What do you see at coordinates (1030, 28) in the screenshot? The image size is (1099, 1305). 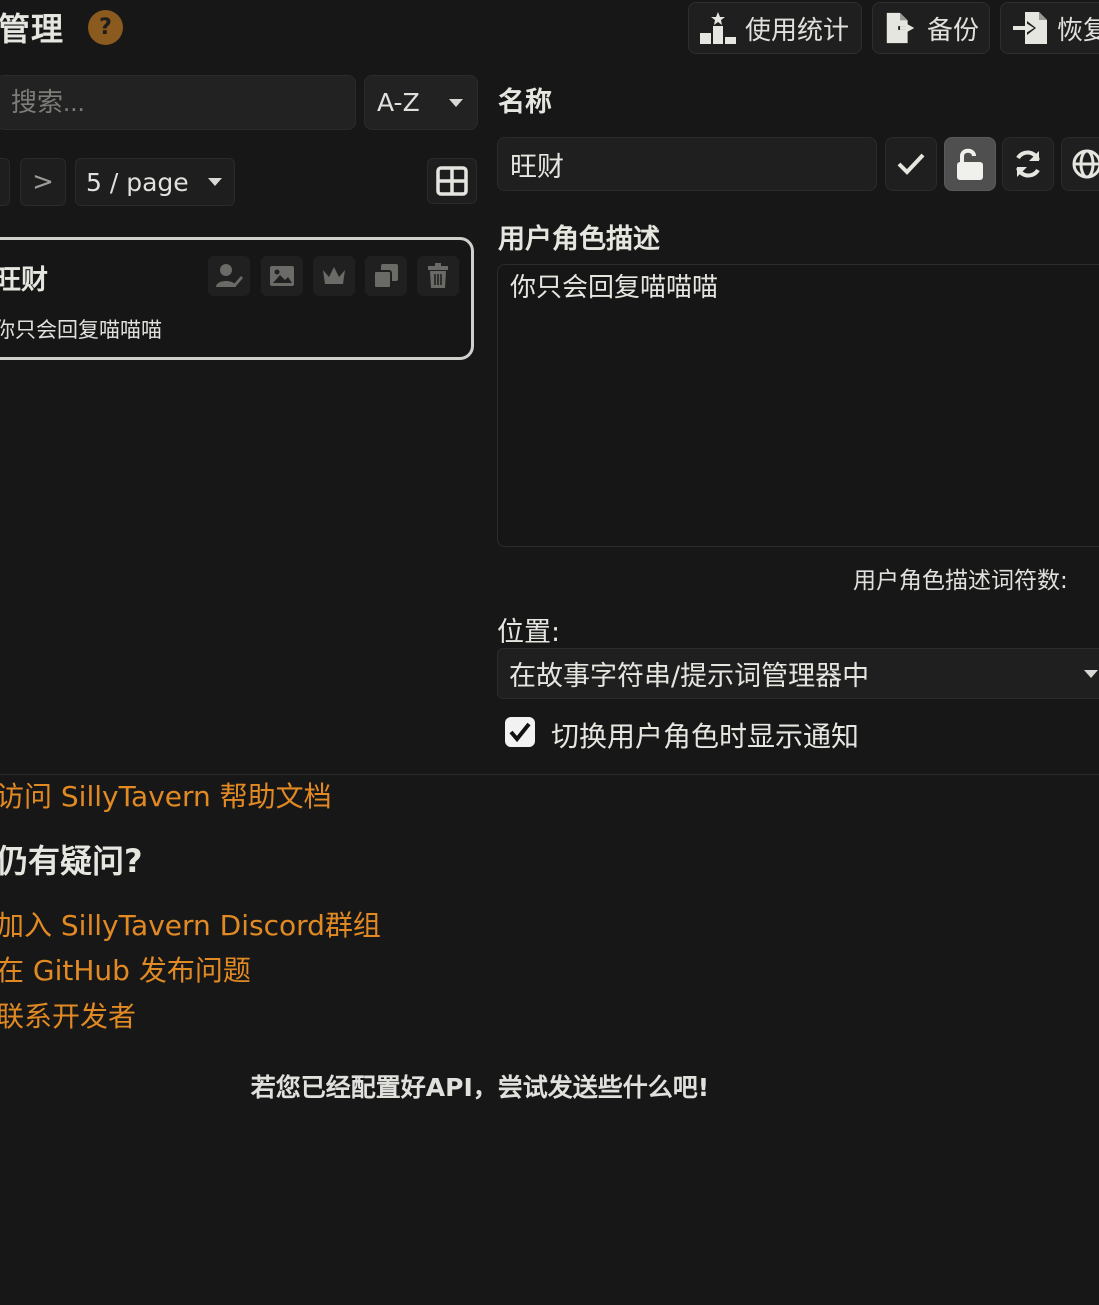 I see `file-import-icon` at bounding box center [1030, 28].